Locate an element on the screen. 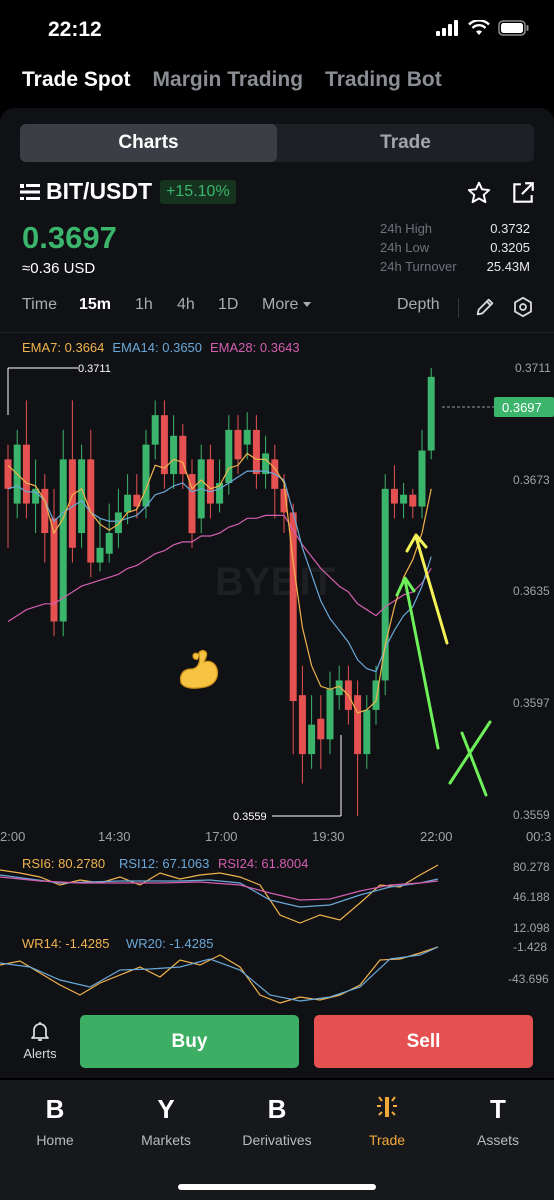 Image resolution: width=554 pixels, height=1200 pixels. ema7-value: EMA7: 0.3664 is located at coordinates (63, 347).